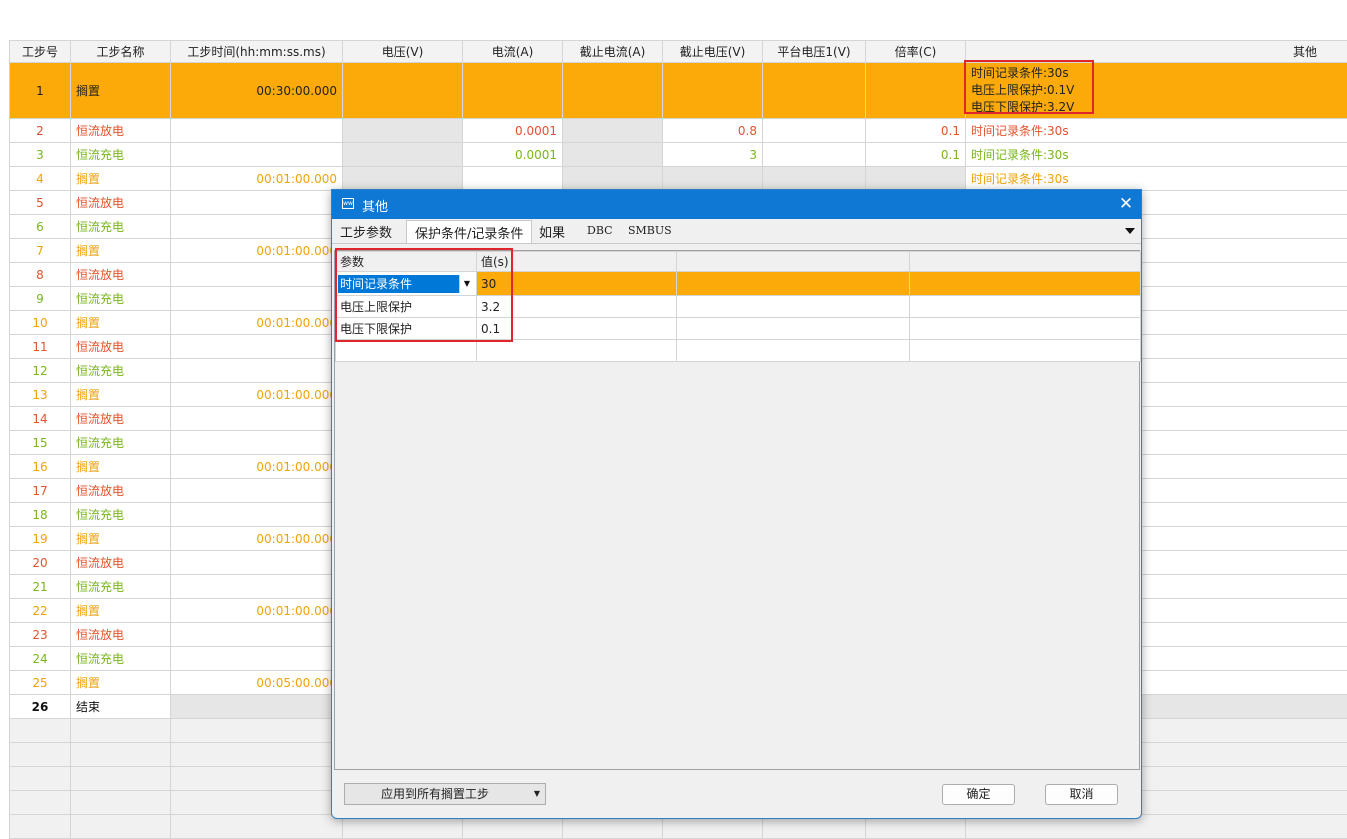 This screenshot has height=839, width=1347. What do you see at coordinates (814, 52) in the screenshot?
I see `column-header: 平台电压1(V)` at bounding box center [814, 52].